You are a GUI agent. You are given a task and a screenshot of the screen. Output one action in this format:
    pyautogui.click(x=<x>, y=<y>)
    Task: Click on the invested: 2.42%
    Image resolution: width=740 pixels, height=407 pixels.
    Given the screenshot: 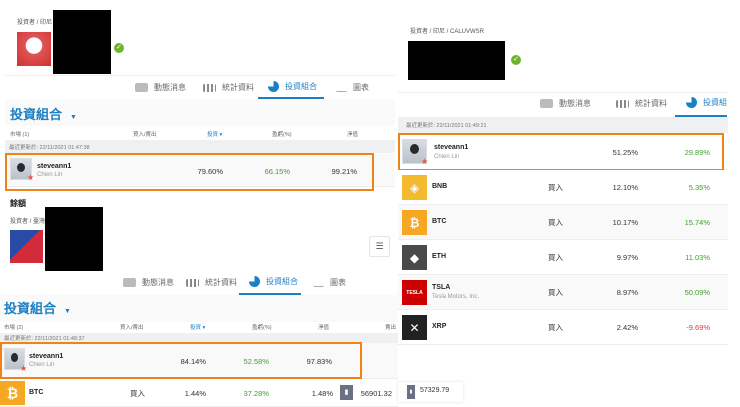 What is the action you would take?
    pyautogui.click(x=627, y=327)
    